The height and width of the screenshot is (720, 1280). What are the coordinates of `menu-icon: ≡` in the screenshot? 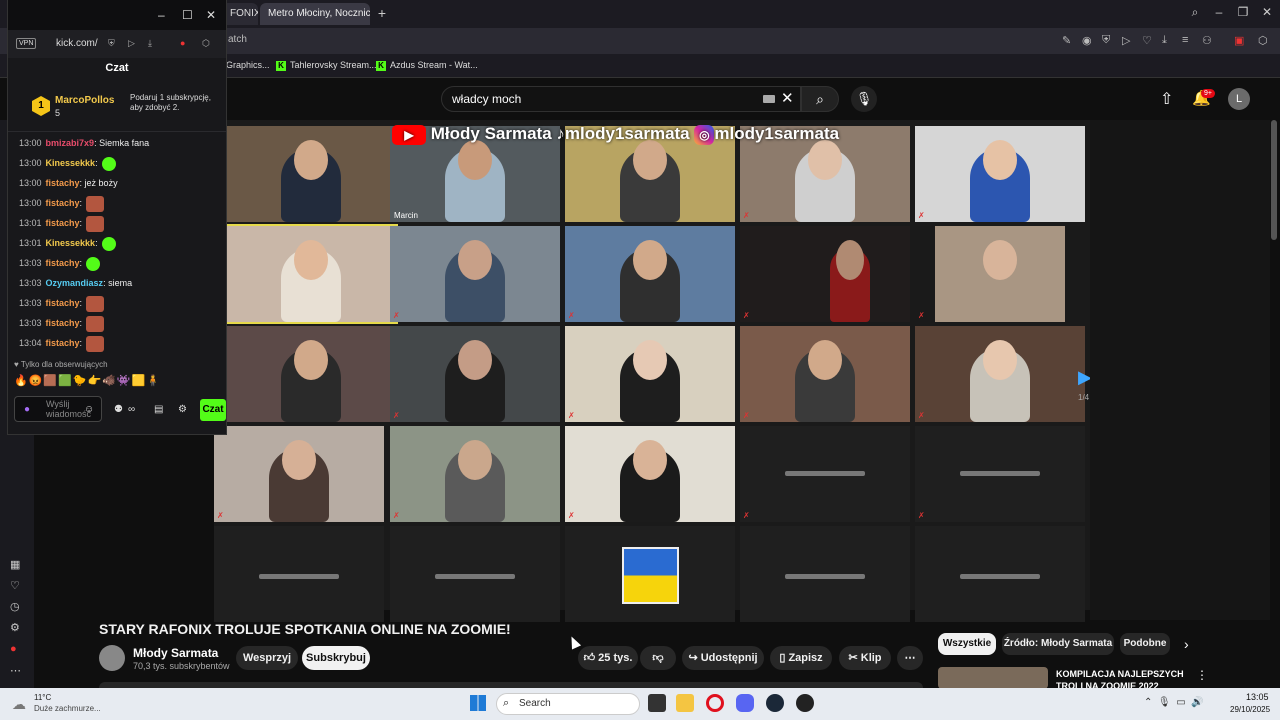 It's located at (1185, 40).